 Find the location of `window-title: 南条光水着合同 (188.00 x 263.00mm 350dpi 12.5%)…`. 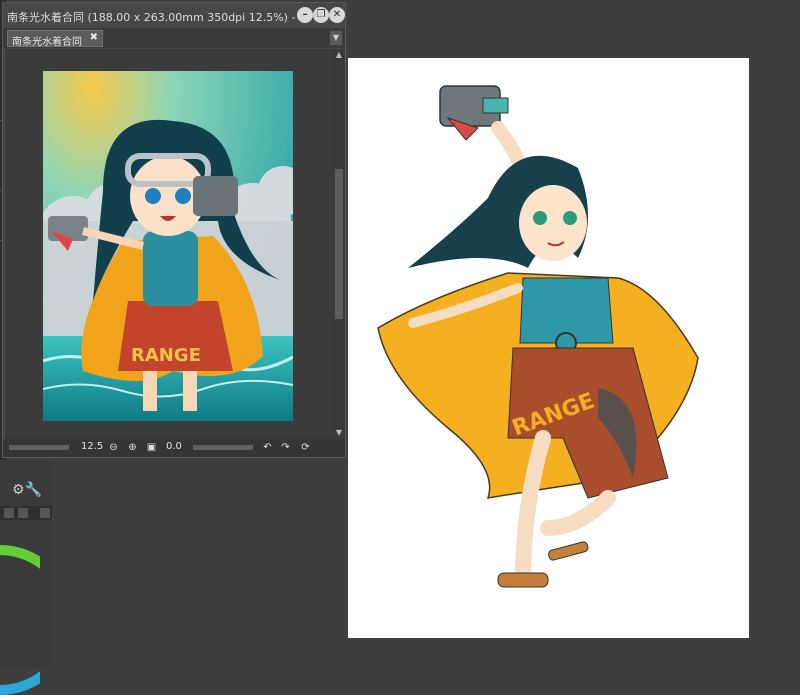

window-title: 南条光水着合同 (188.00 x 263.00mm 350dpi 12.5%)… is located at coordinates (155, 17).